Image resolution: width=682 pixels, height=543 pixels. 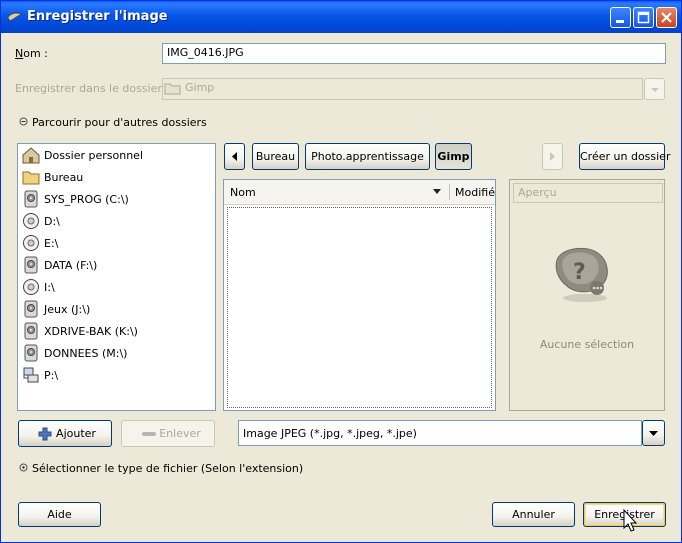 What do you see at coordinates (86, 353) in the screenshot?
I see `place-label: DONNEES (M:\)` at bounding box center [86, 353].